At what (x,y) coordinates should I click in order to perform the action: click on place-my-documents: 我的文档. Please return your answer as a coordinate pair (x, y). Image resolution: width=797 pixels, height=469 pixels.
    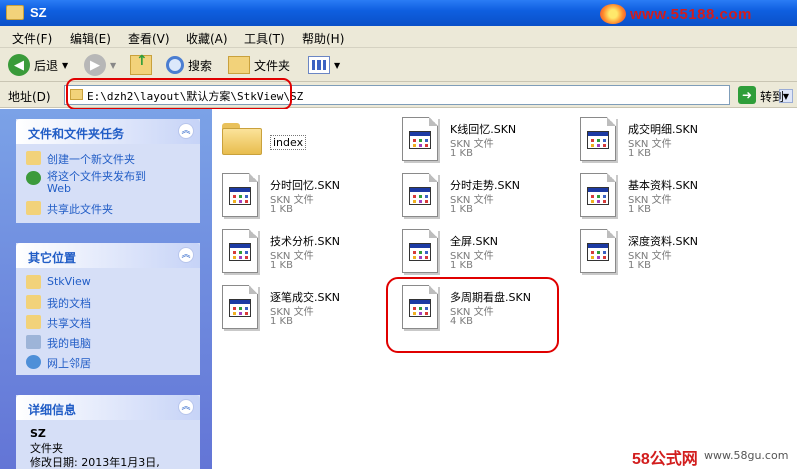
    Looking at the image, I should click on (58, 303).